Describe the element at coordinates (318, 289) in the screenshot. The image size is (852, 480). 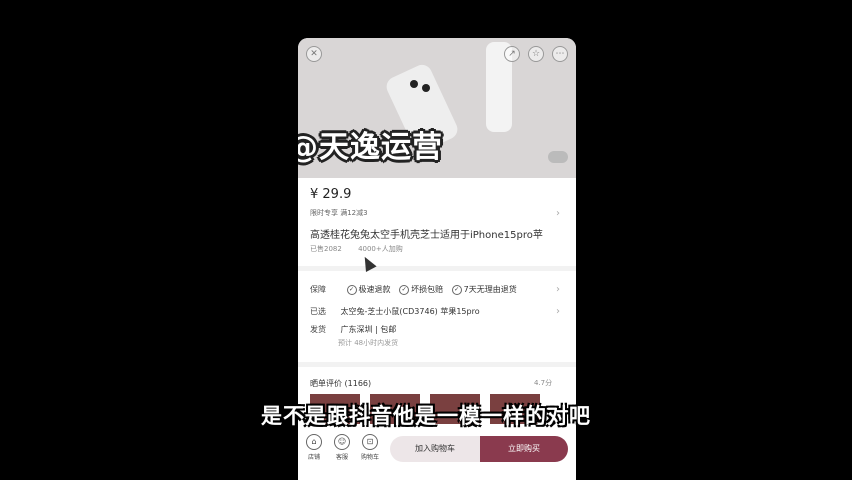
I see `guarantee-label: 保障` at that location.